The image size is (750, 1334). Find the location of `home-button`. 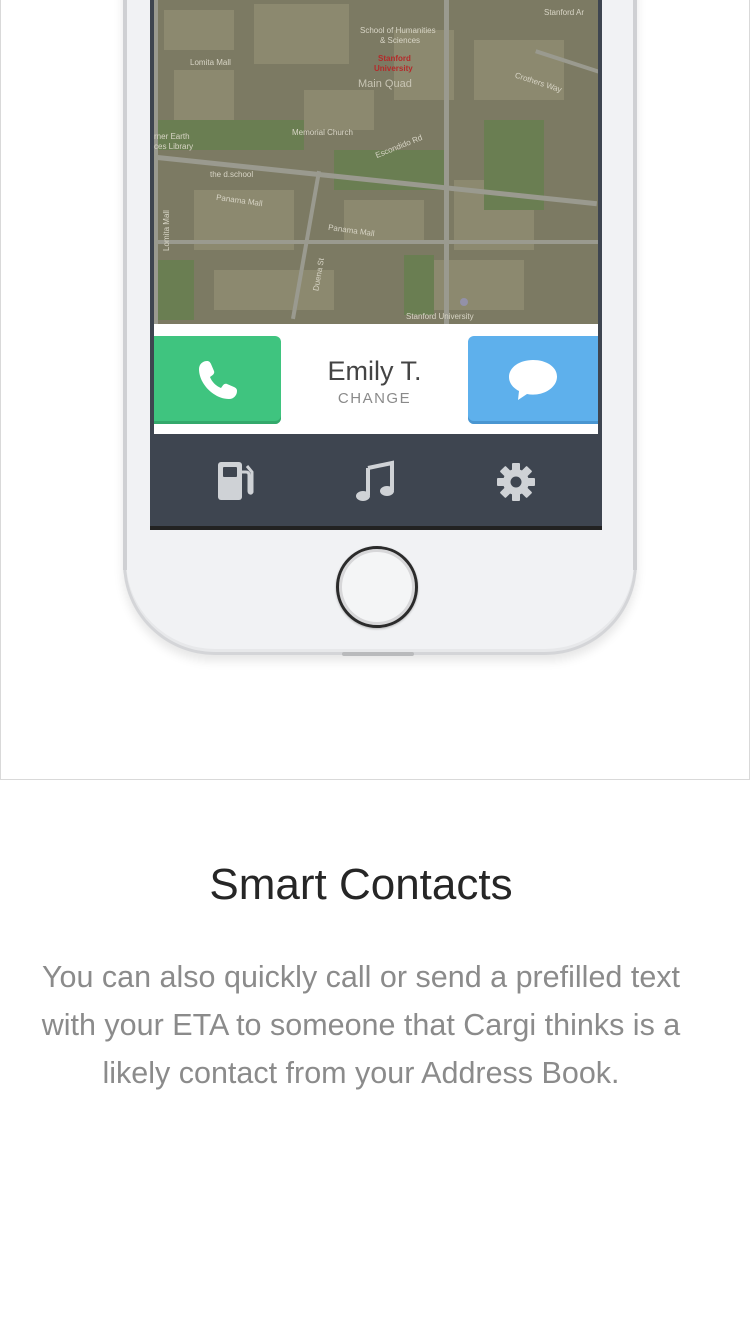

home-button is located at coordinates (377, 587).